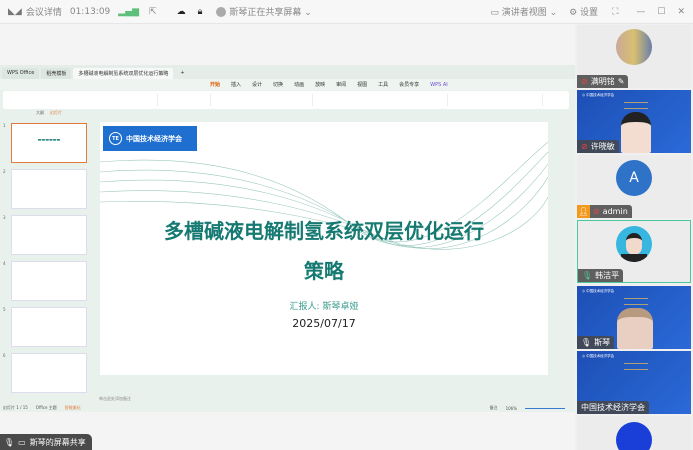 The width and height of the screenshot is (693, 450). I want to click on screen-icon: ▭, so click(22, 442).